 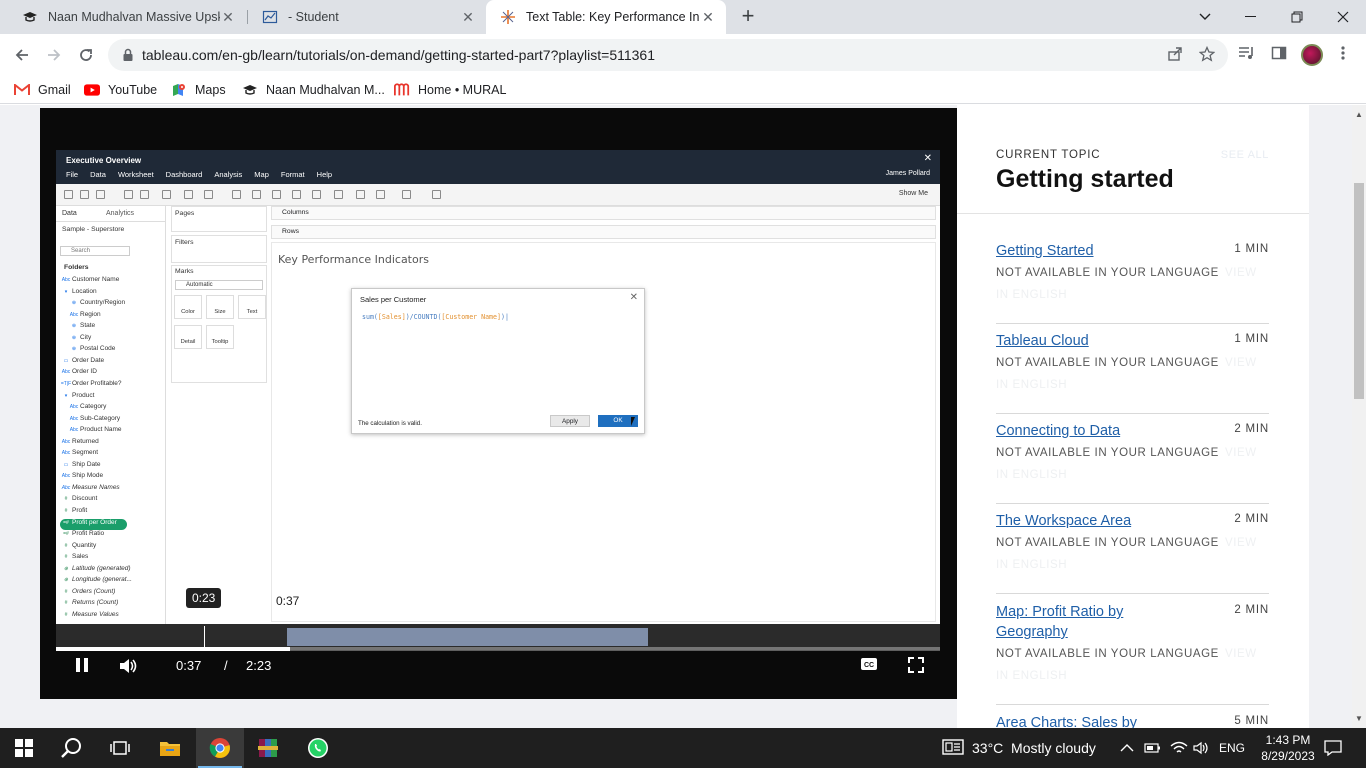 I want to click on bookmark-label: Maps, so click(x=210, y=90).